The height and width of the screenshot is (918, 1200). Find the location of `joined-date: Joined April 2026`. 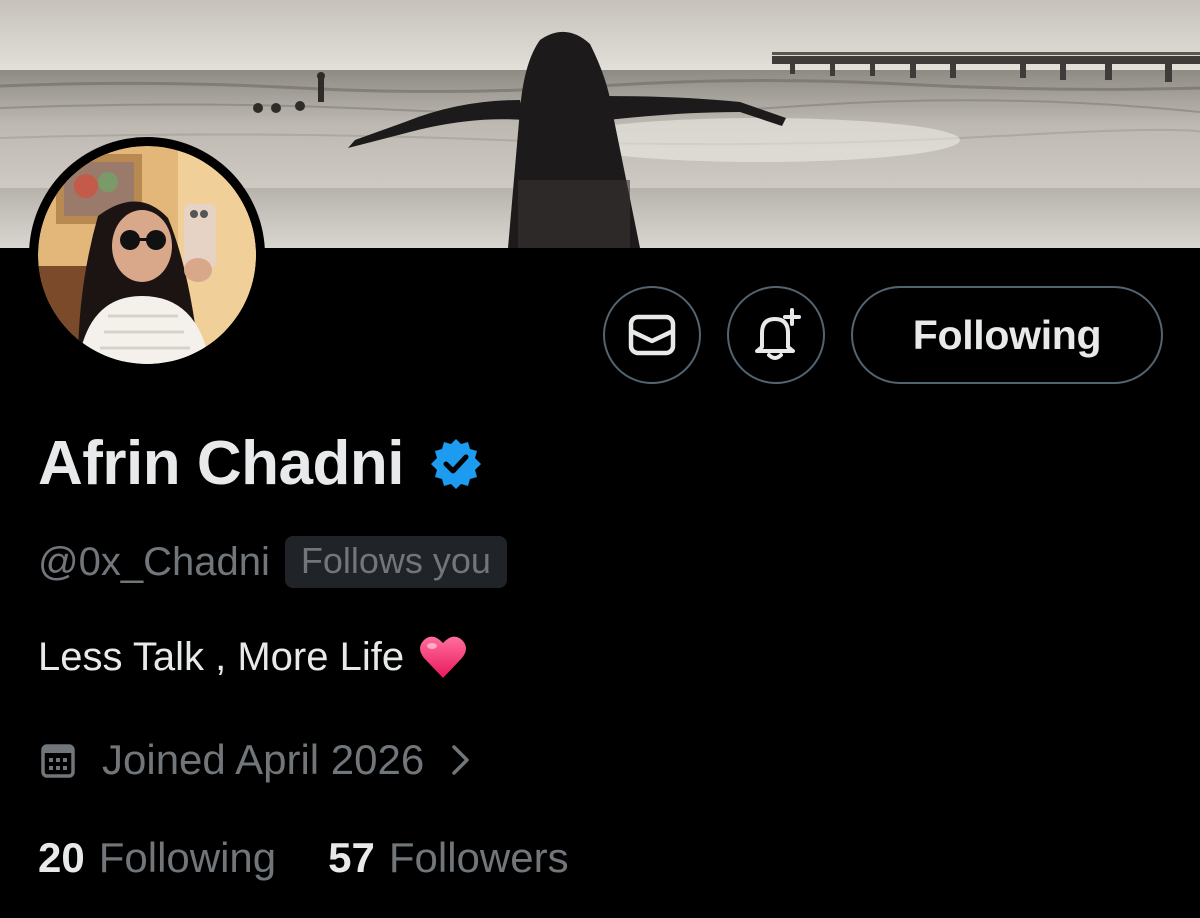

joined-date: Joined April 2026 is located at coordinates (263, 759).